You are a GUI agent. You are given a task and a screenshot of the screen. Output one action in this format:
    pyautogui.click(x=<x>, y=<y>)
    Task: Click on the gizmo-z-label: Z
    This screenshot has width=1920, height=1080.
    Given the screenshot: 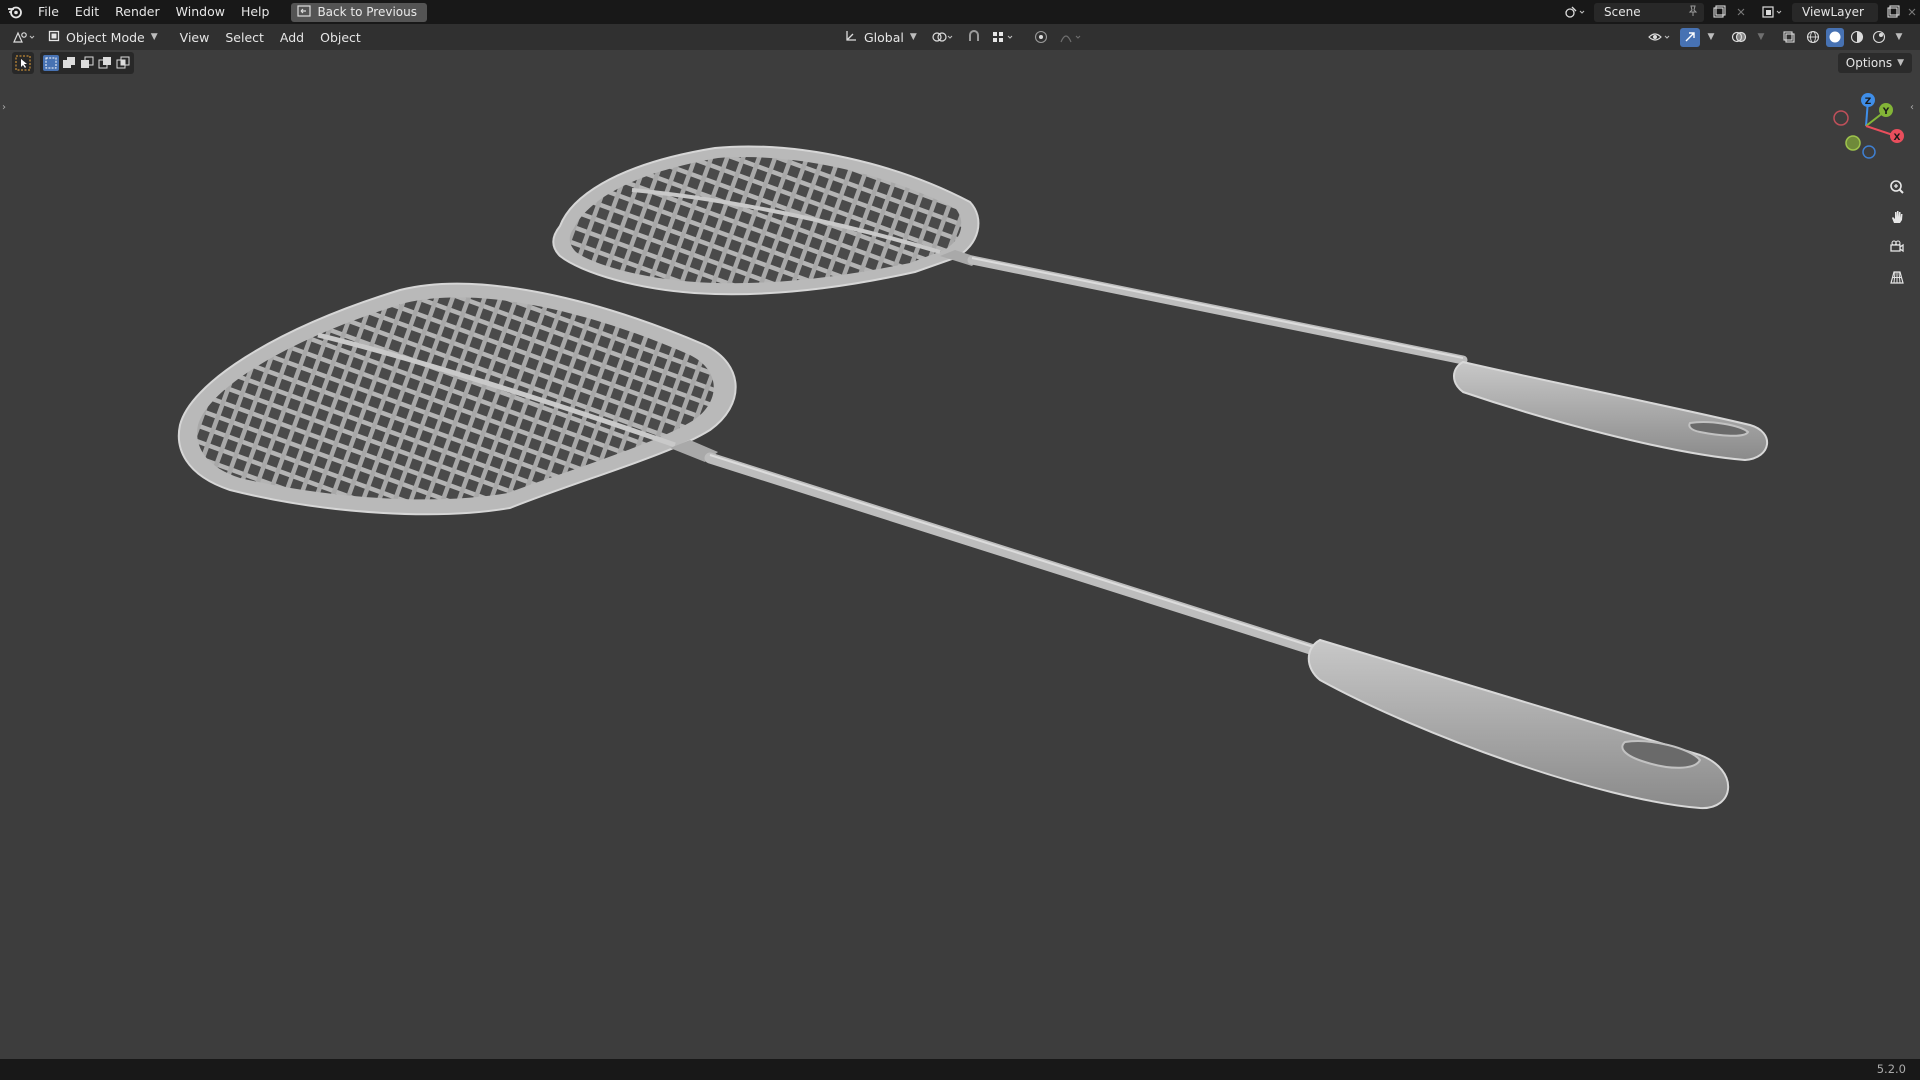 What is the action you would take?
    pyautogui.click(x=1868, y=102)
    